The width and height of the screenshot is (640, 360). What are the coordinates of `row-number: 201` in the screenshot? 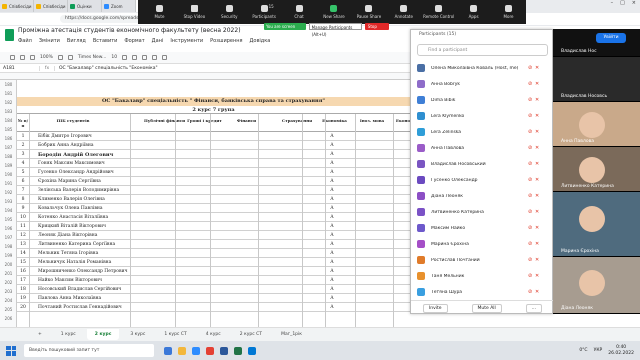 It's located at (8, 273).